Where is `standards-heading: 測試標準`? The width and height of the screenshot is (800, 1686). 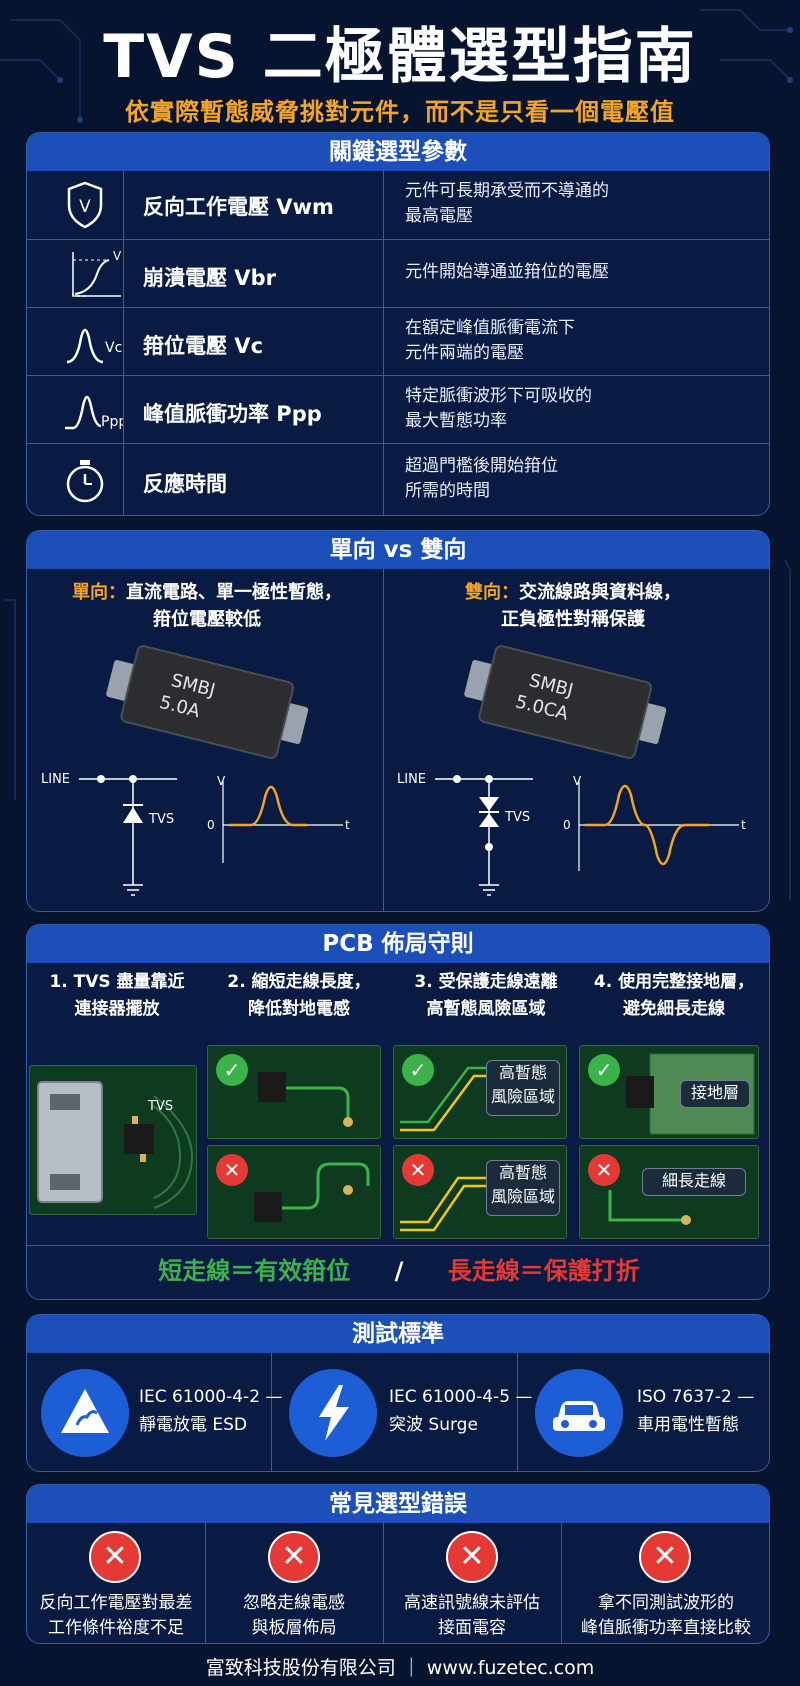
standards-heading: 測試標準 is located at coordinates (398, 1334).